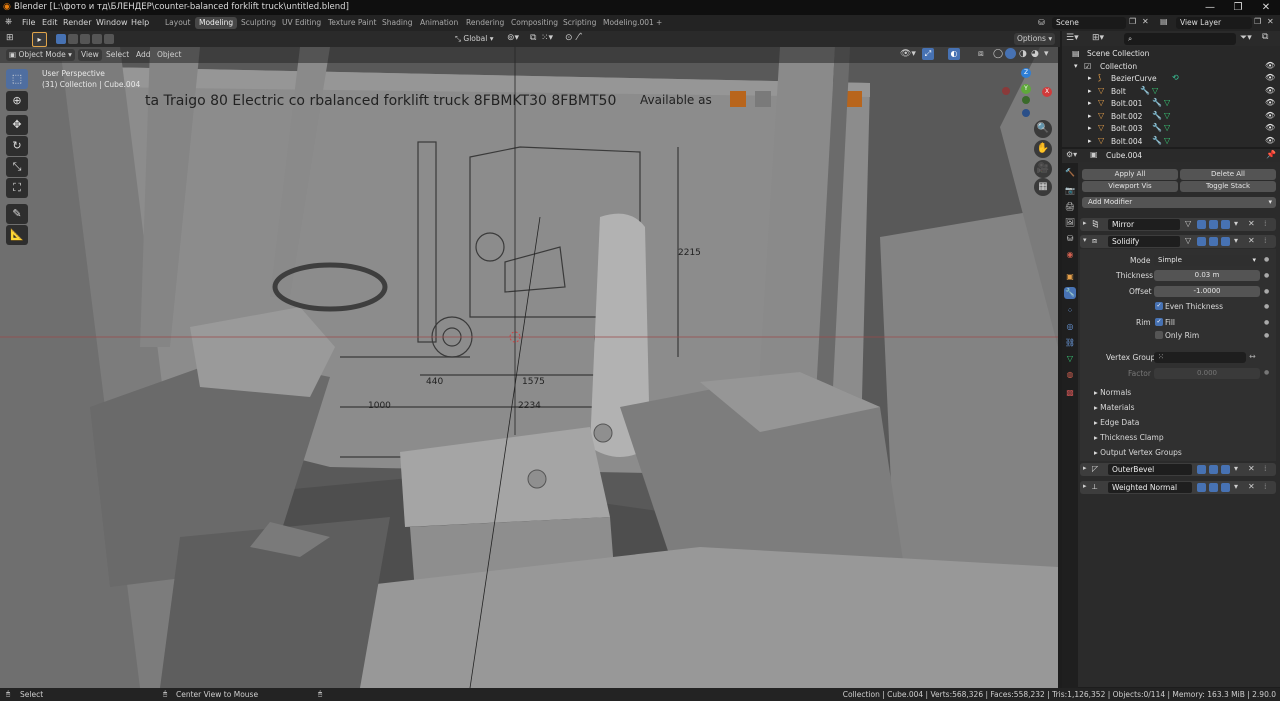 The image size is (1280, 701). Describe the element at coordinates (1257, 21) in the screenshot. I see `view-layer-copy-icon: ❐` at that location.